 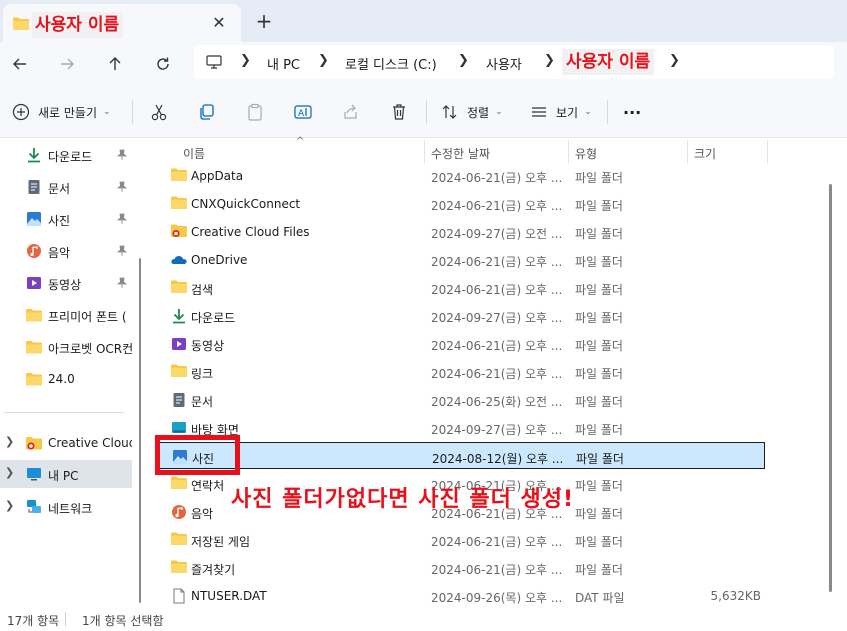 I want to click on file-name: 다운로드, so click(x=213, y=318).